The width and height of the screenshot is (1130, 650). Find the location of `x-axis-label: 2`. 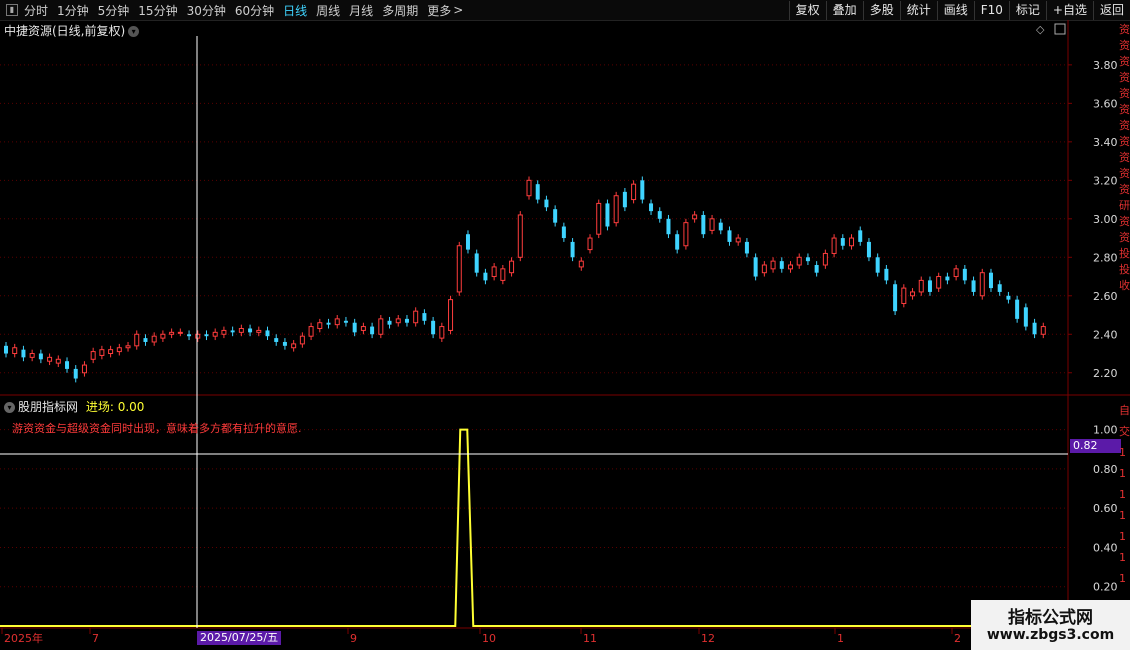

x-axis-label: 2 is located at coordinates (957, 638).